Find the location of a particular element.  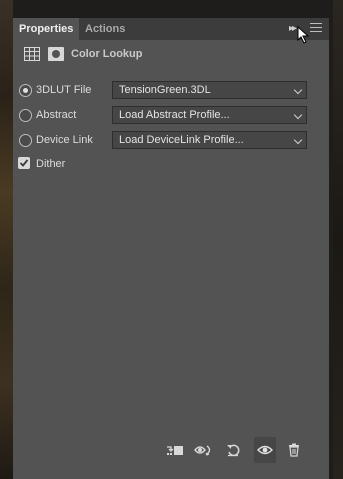

mouse-cursor-icon is located at coordinates (303, 35).